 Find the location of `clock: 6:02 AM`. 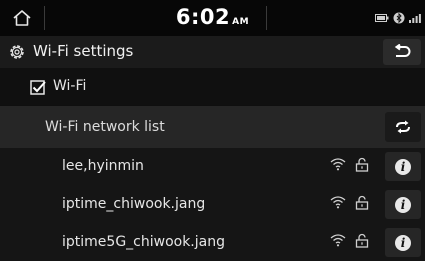

clock: 6:02 AM is located at coordinates (212, 17).